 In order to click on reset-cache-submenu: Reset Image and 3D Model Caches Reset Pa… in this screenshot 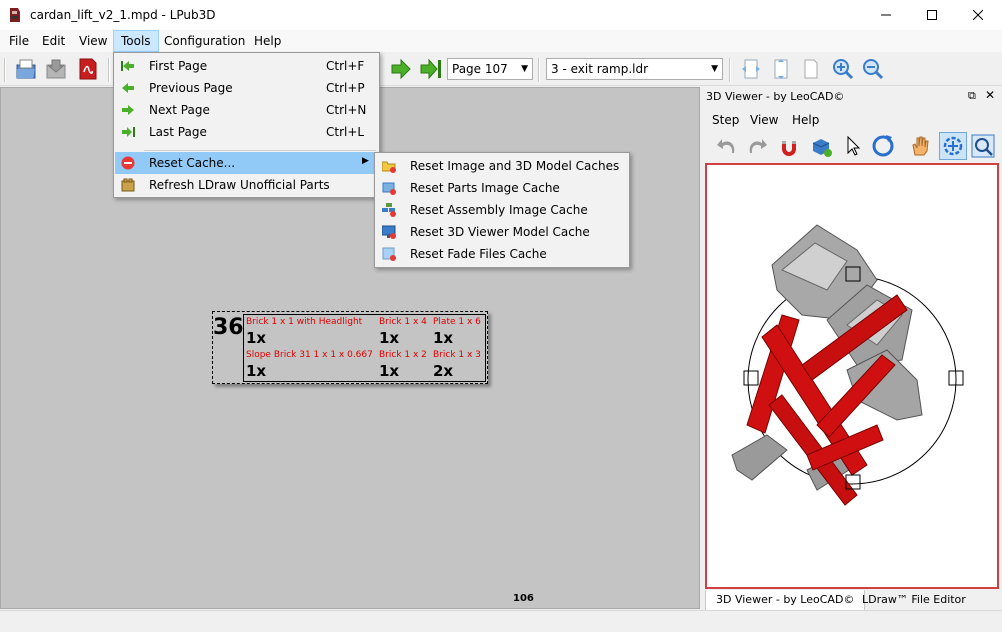, I will do `click(502, 210)`.